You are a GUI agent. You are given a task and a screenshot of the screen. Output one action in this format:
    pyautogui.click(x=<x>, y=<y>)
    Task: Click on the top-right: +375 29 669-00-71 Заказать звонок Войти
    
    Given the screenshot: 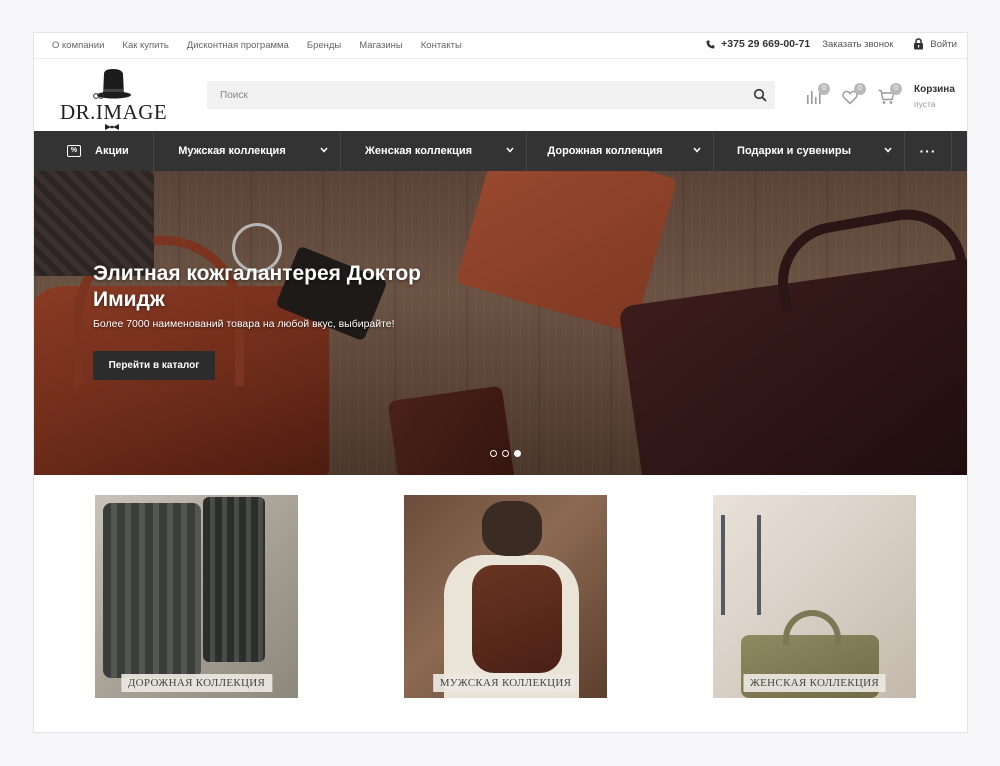 What is the action you would take?
    pyautogui.click(x=831, y=44)
    